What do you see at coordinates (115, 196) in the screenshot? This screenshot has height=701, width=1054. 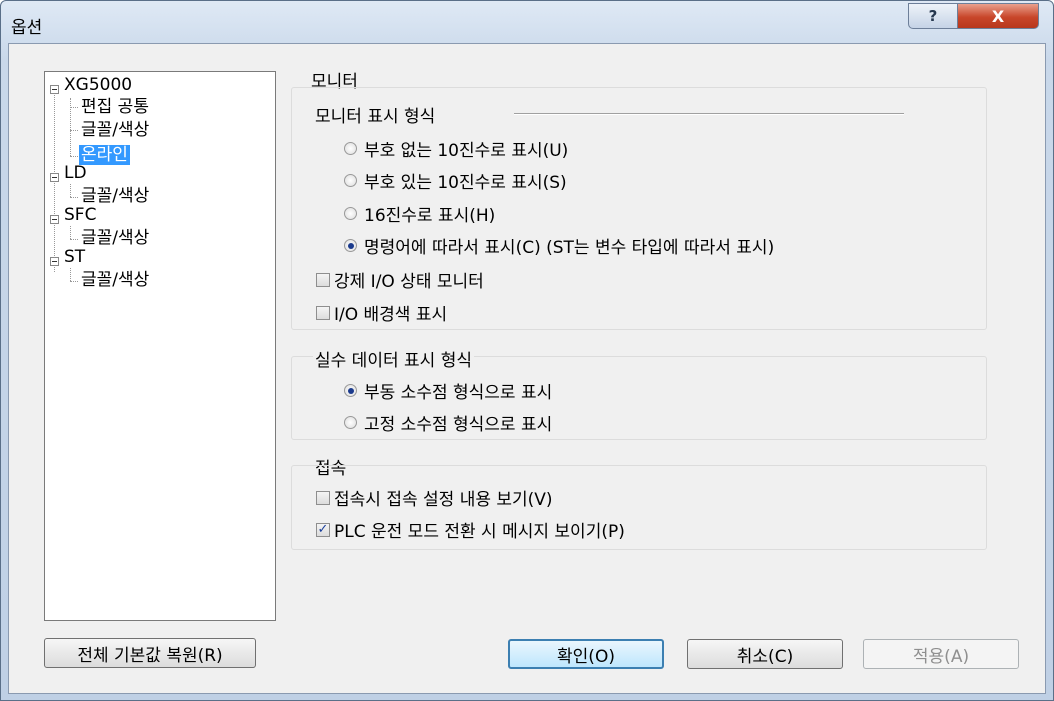 I see `tree-item-ld-font-color: 글꼴/색상` at bounding box center [115, 196].